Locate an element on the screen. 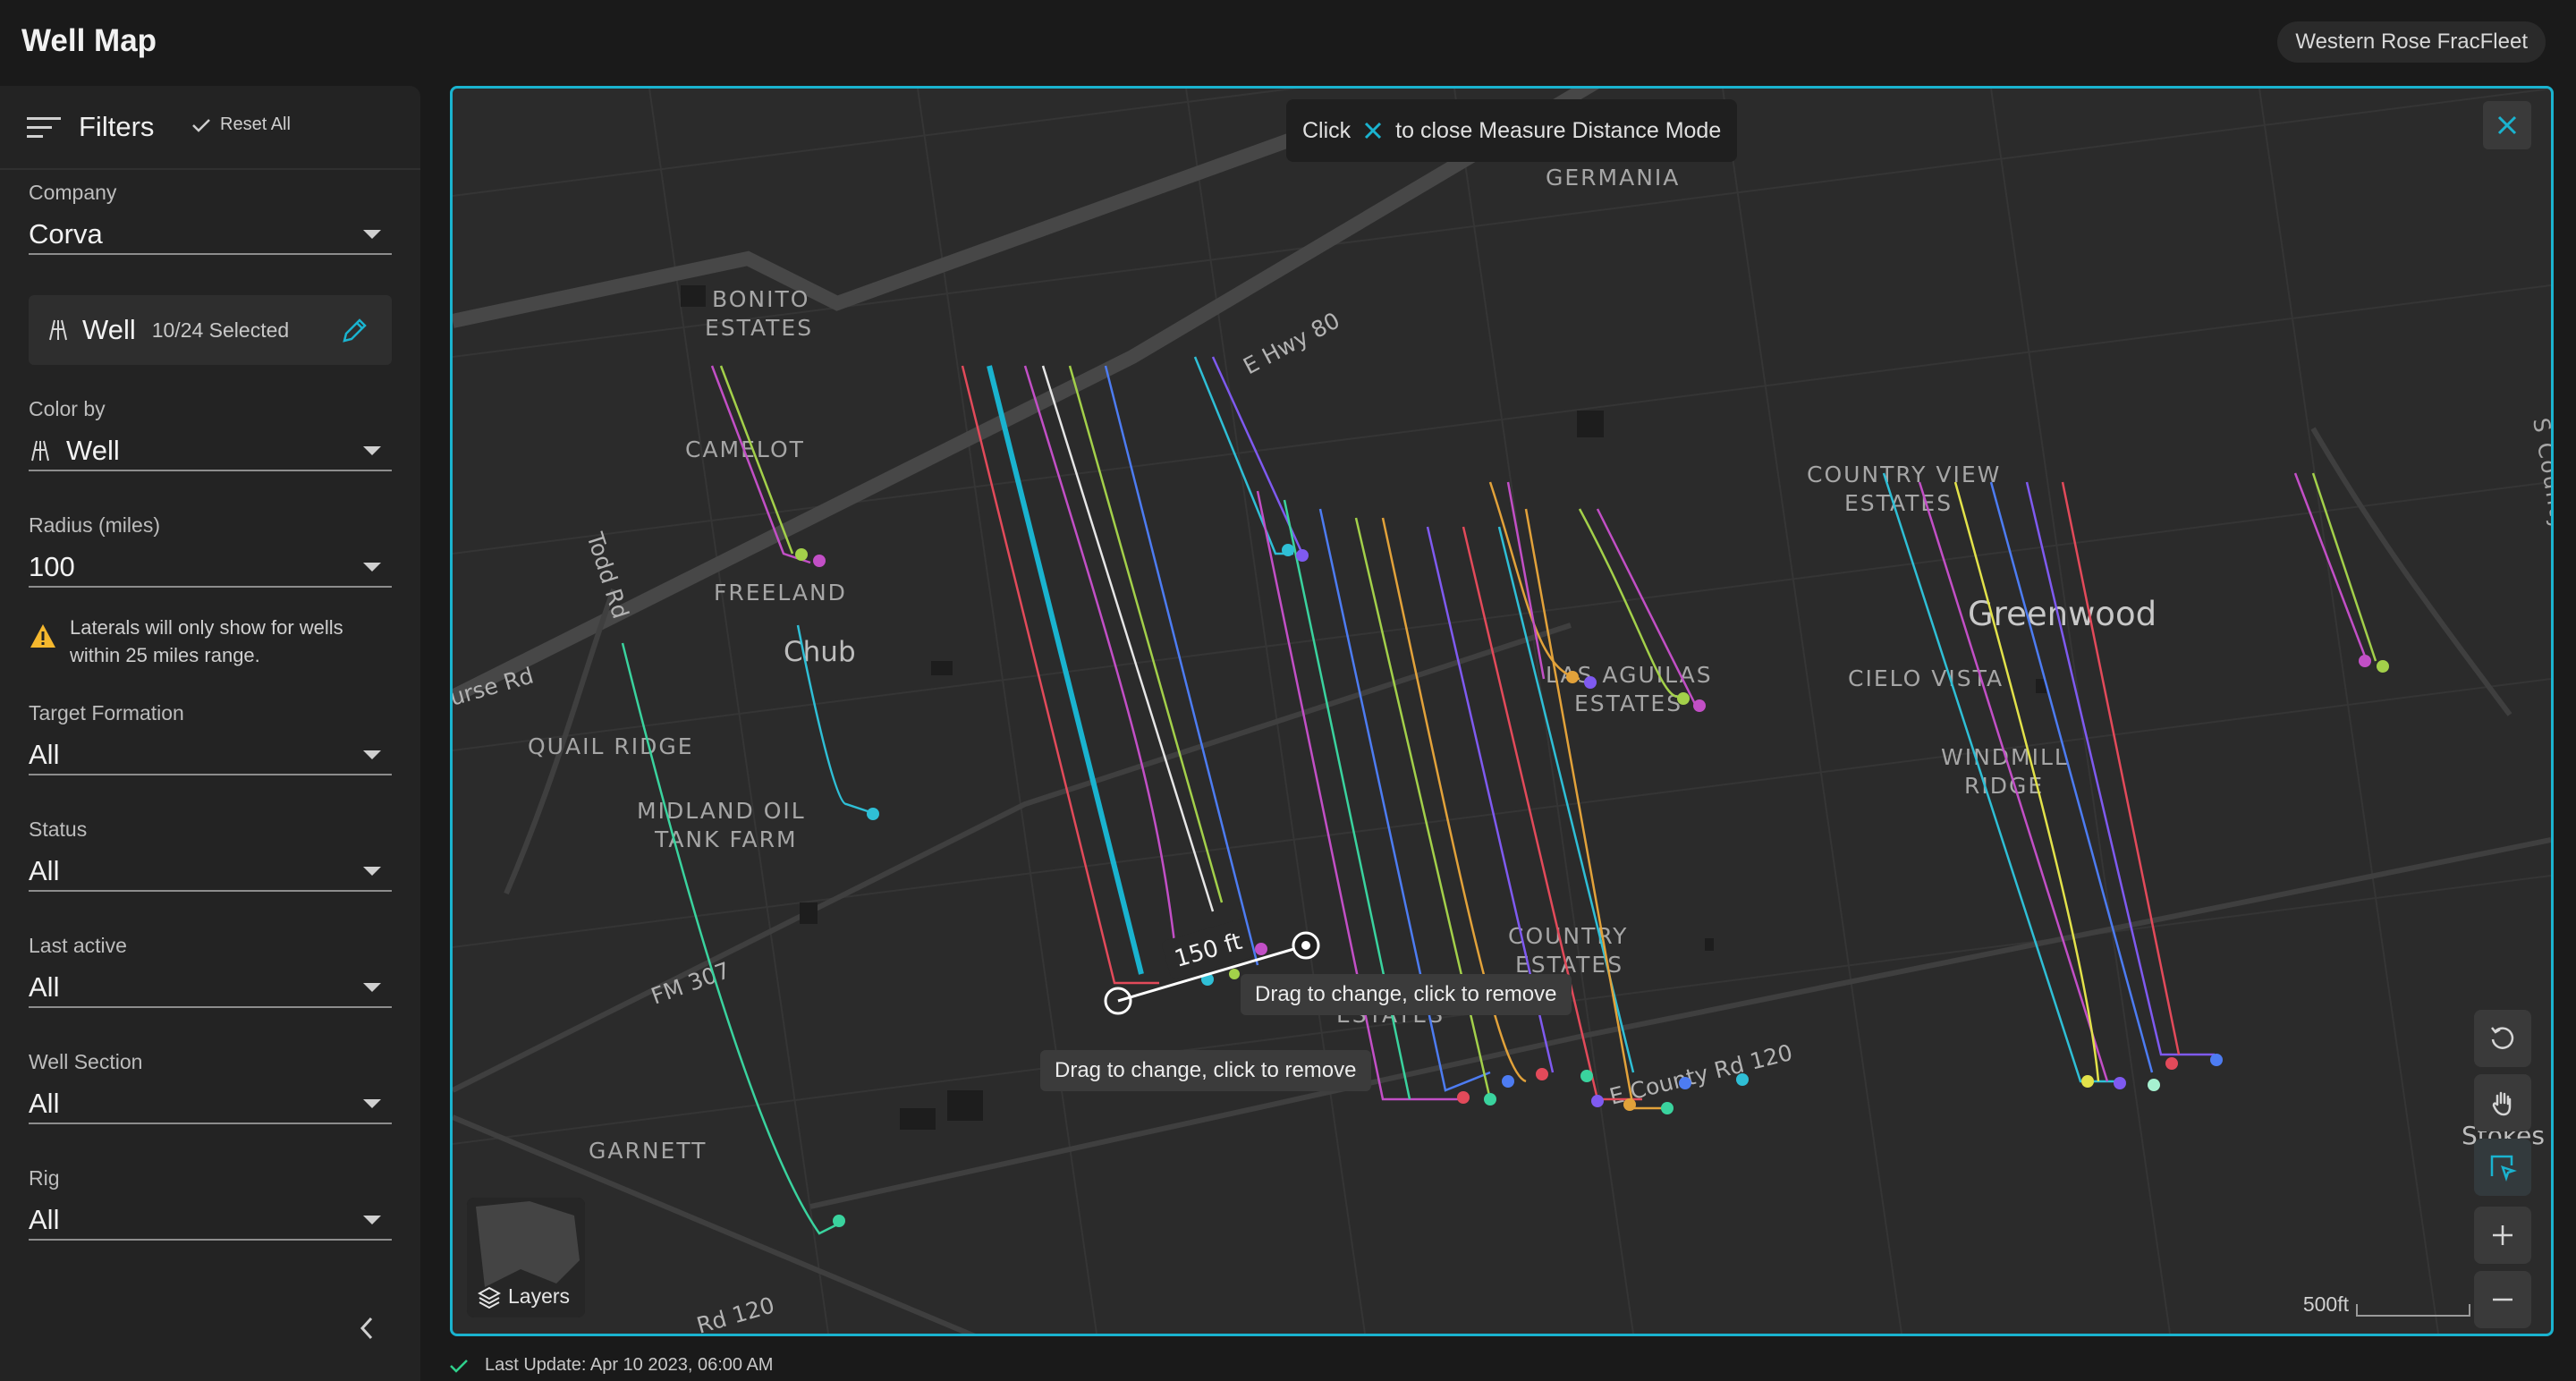 This screenshot has height=1381, width=2576. place-label: COUNTRY VIEW is located at coordinates (1904, 474).